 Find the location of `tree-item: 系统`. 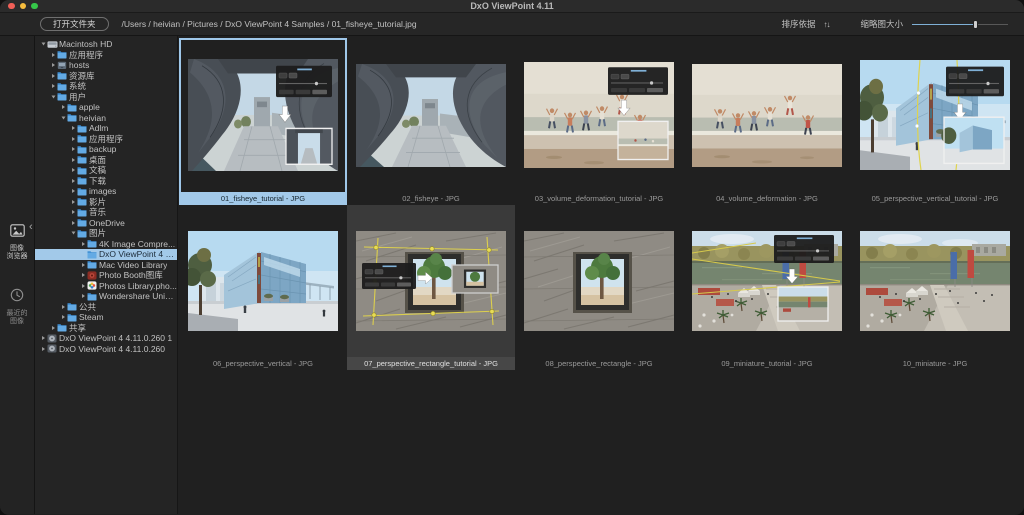

tree-item: 系统 is located at coordinates (106, 86).